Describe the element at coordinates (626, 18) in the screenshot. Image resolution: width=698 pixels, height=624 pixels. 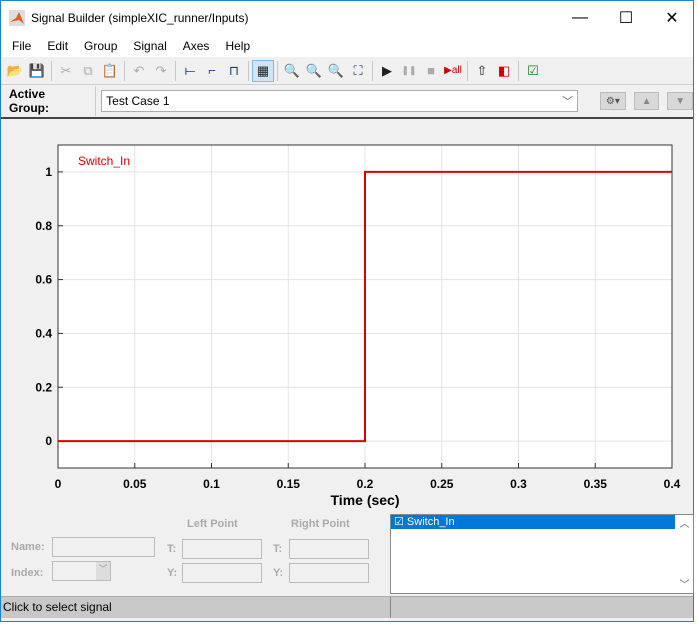
I see `maximize-button: ☐` at that location.